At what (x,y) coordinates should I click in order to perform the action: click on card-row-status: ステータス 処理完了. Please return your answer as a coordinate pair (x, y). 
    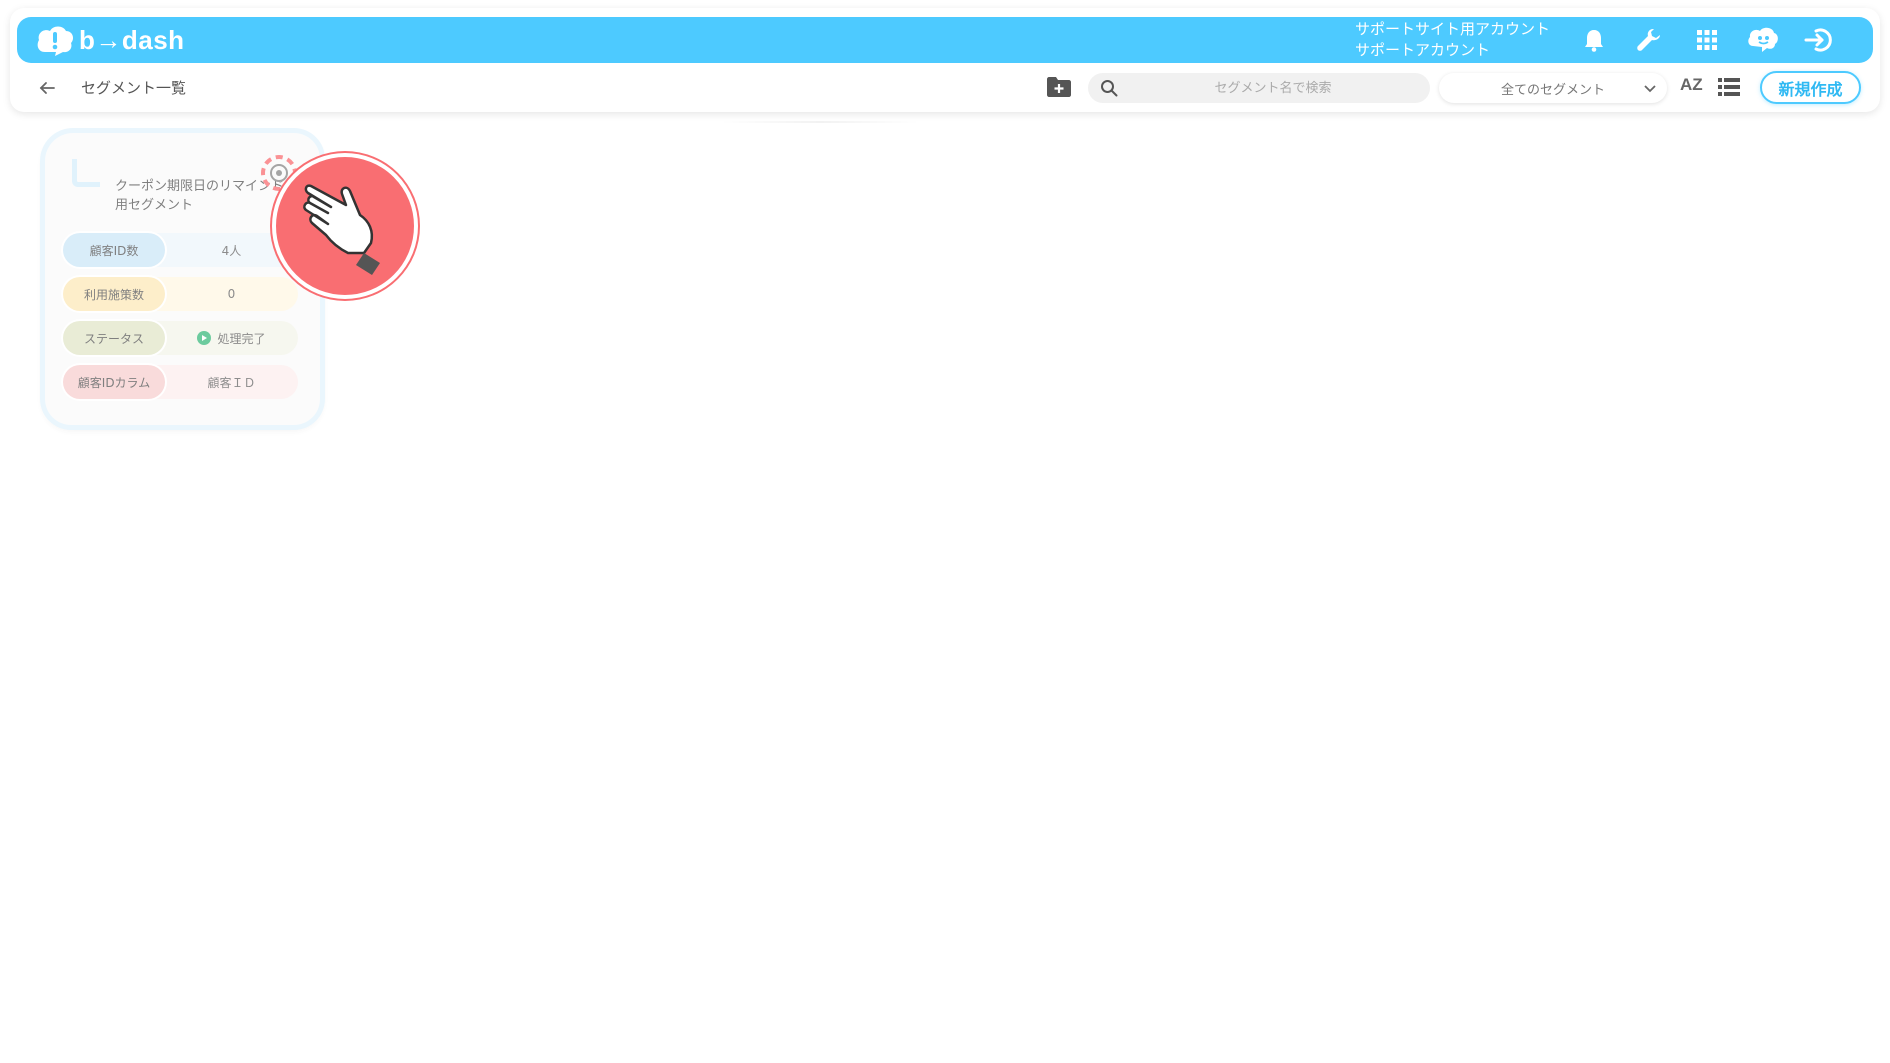
    Looking at the image, I should click on (180, 338).